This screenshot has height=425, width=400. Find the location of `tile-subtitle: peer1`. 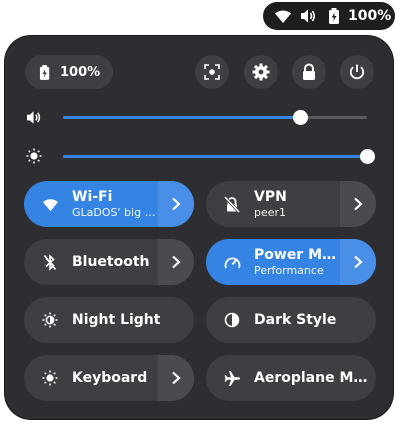

tile-subtitle: peer1 is located at coordinates (270, 212).